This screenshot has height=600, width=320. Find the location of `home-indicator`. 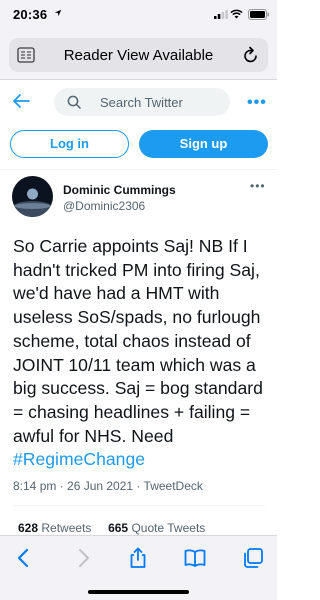

home-indicator is located at coordinates (138, 592).